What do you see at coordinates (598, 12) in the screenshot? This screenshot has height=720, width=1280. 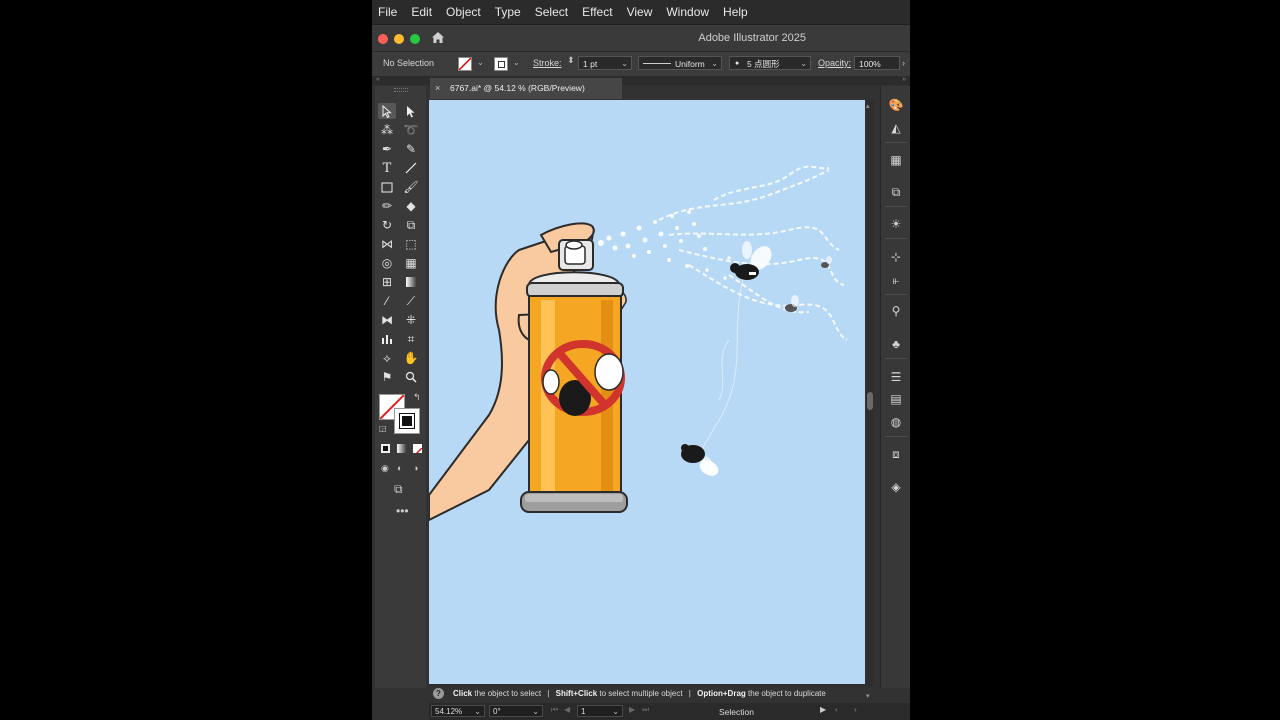 I see `menu-effect: Effect` at bounding box center [598, 12].